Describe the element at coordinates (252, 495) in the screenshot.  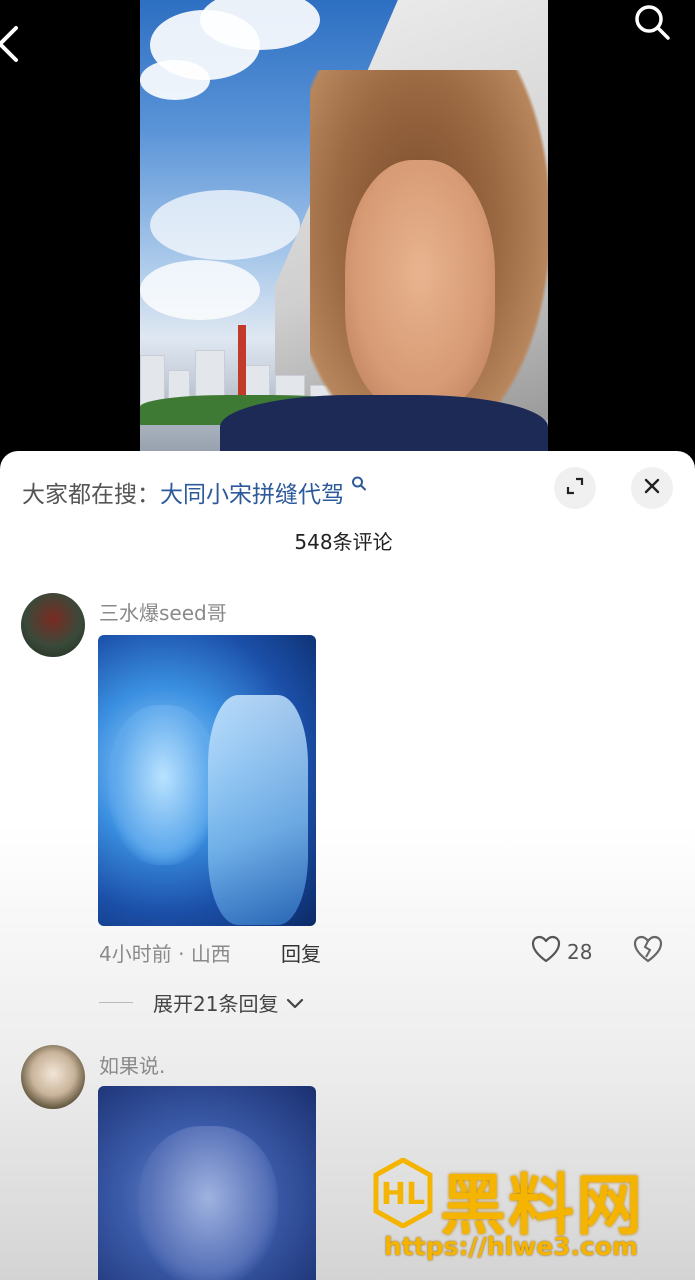
I see `hot-search-keyword: 大同小宋拼缝代驾` at that location.